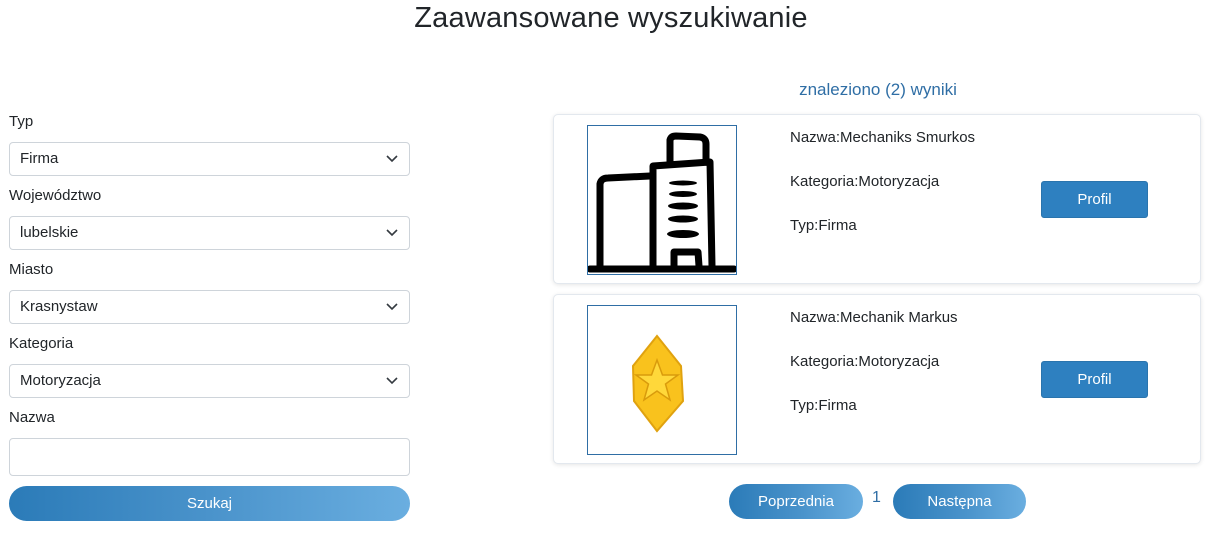  I want to click on result-name: Nazwa:Mechaniks Smurkos, so click(883, 137).